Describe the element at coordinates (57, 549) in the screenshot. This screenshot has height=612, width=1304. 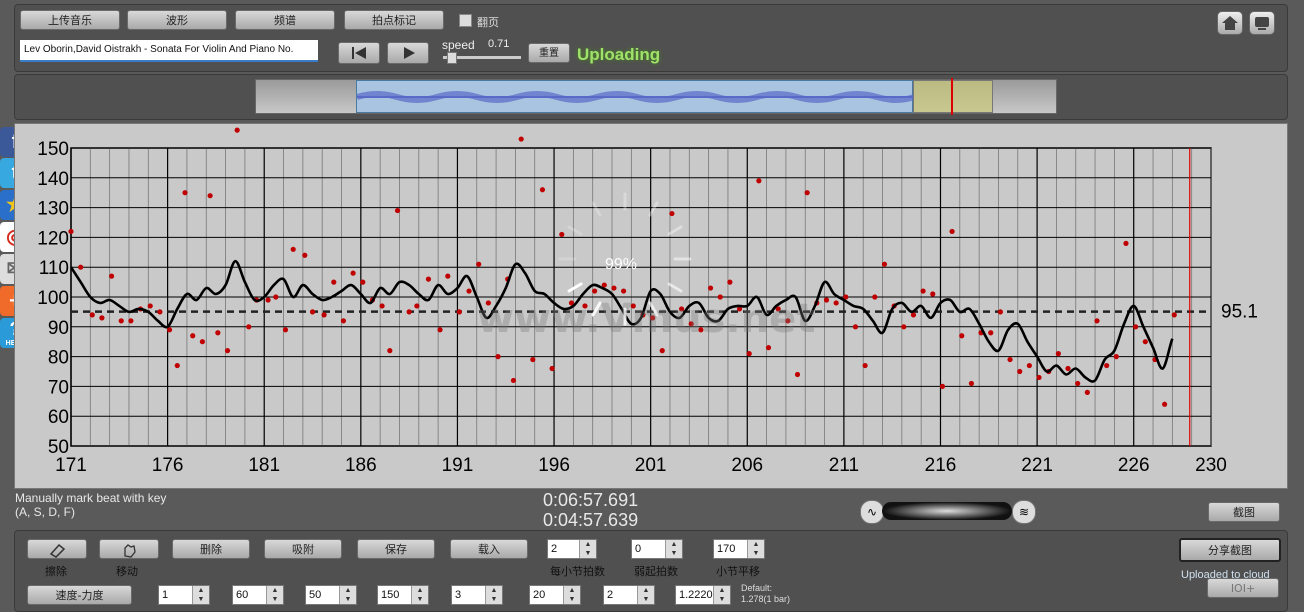
I see `erase-button` at that location.